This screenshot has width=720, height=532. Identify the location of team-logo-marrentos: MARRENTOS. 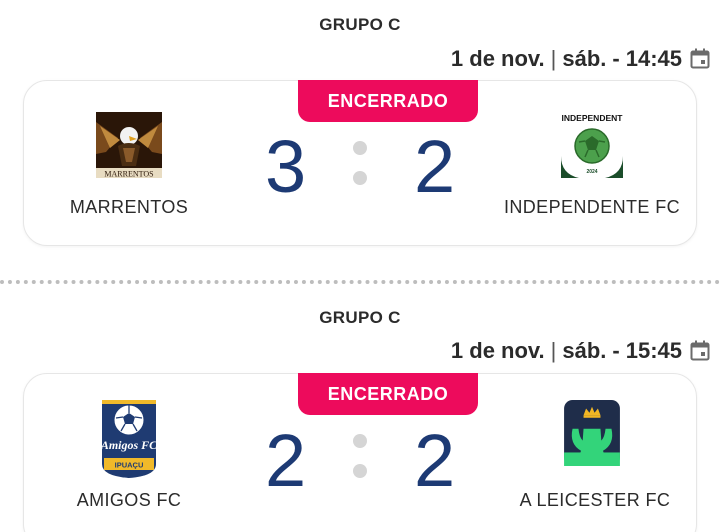
(129, 145).